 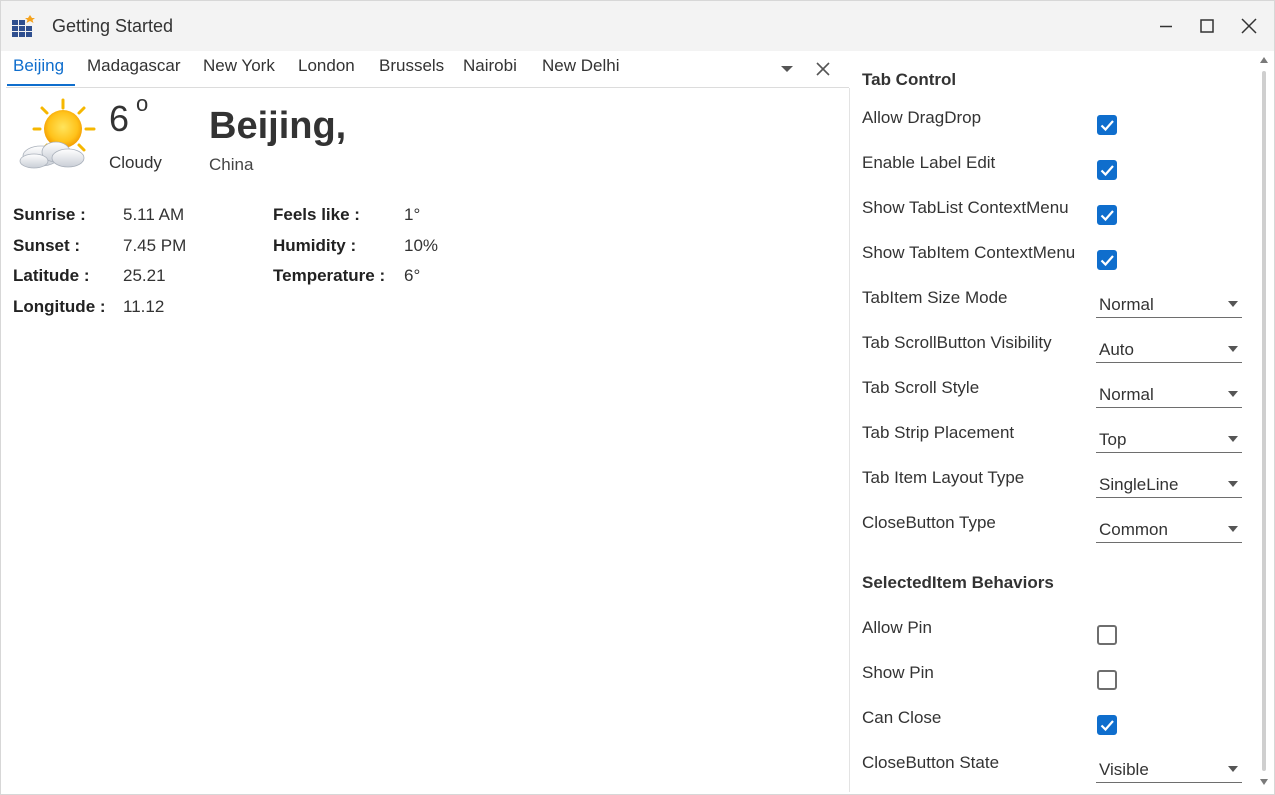 I want to click on sunrise-label: Sunrise :, so click(x=49, y=214).